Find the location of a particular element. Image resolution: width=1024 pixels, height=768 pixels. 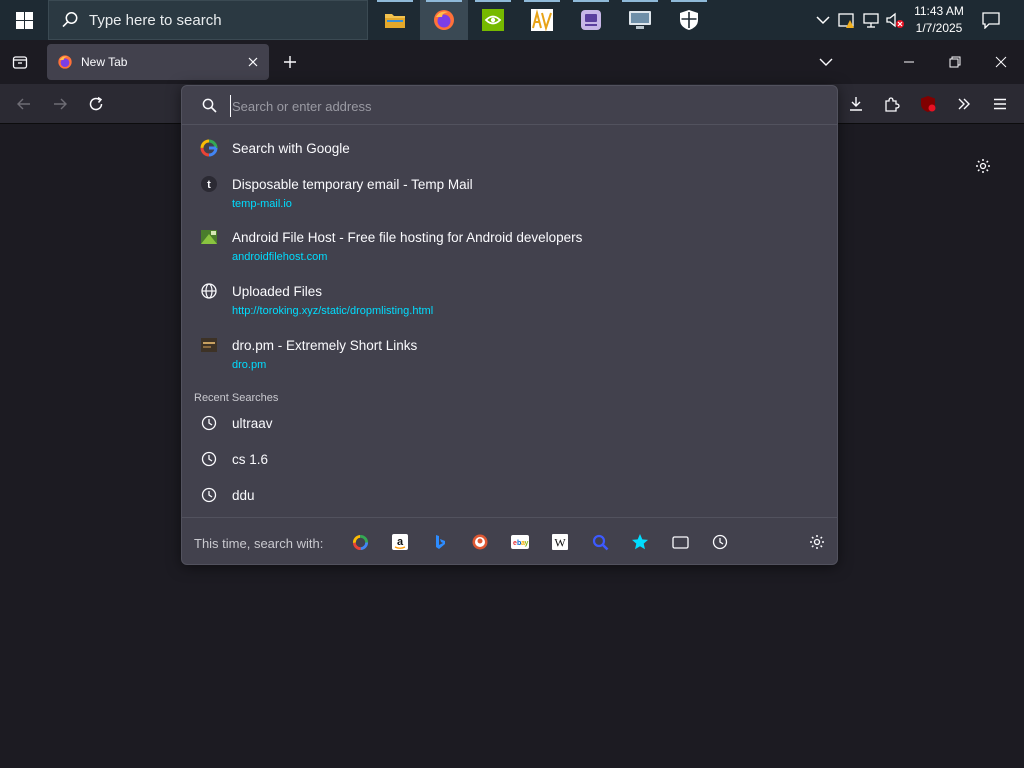

puzzle-piece-icon is located at coordinates (892, 104).